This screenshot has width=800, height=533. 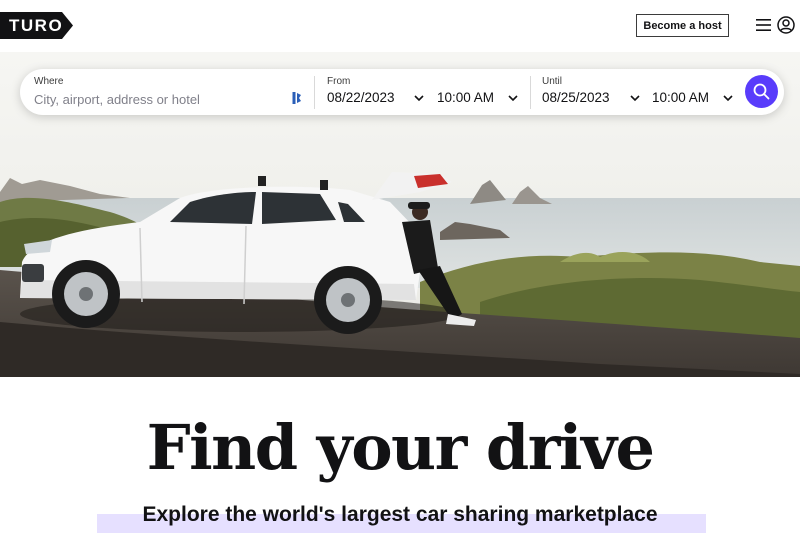 I want to click on search-icon, so click(x=761, y=91).